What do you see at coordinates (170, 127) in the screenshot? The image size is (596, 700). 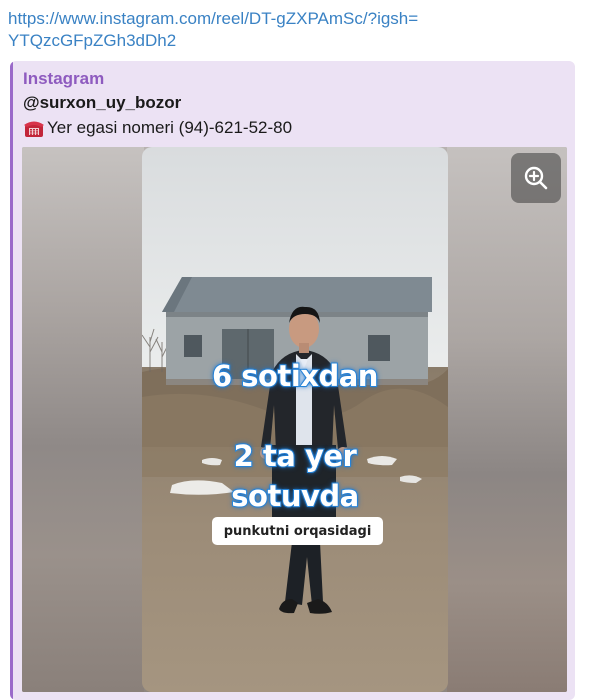 I see `preview-description-text: Yer egasi nomeri (94)-621-52-80` at bounding box center [170, 127].